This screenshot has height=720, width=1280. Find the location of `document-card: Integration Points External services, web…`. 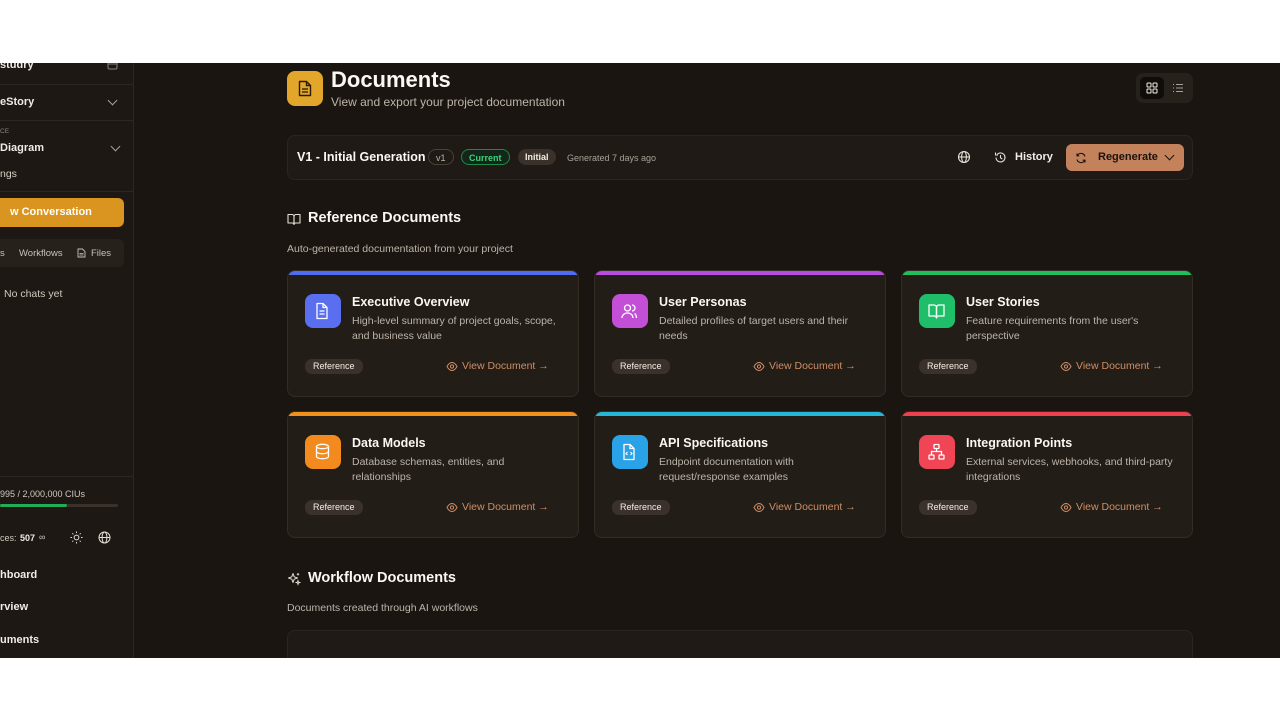

document-card: Integration Points External services, web… is located at coordinates (1047, 474).